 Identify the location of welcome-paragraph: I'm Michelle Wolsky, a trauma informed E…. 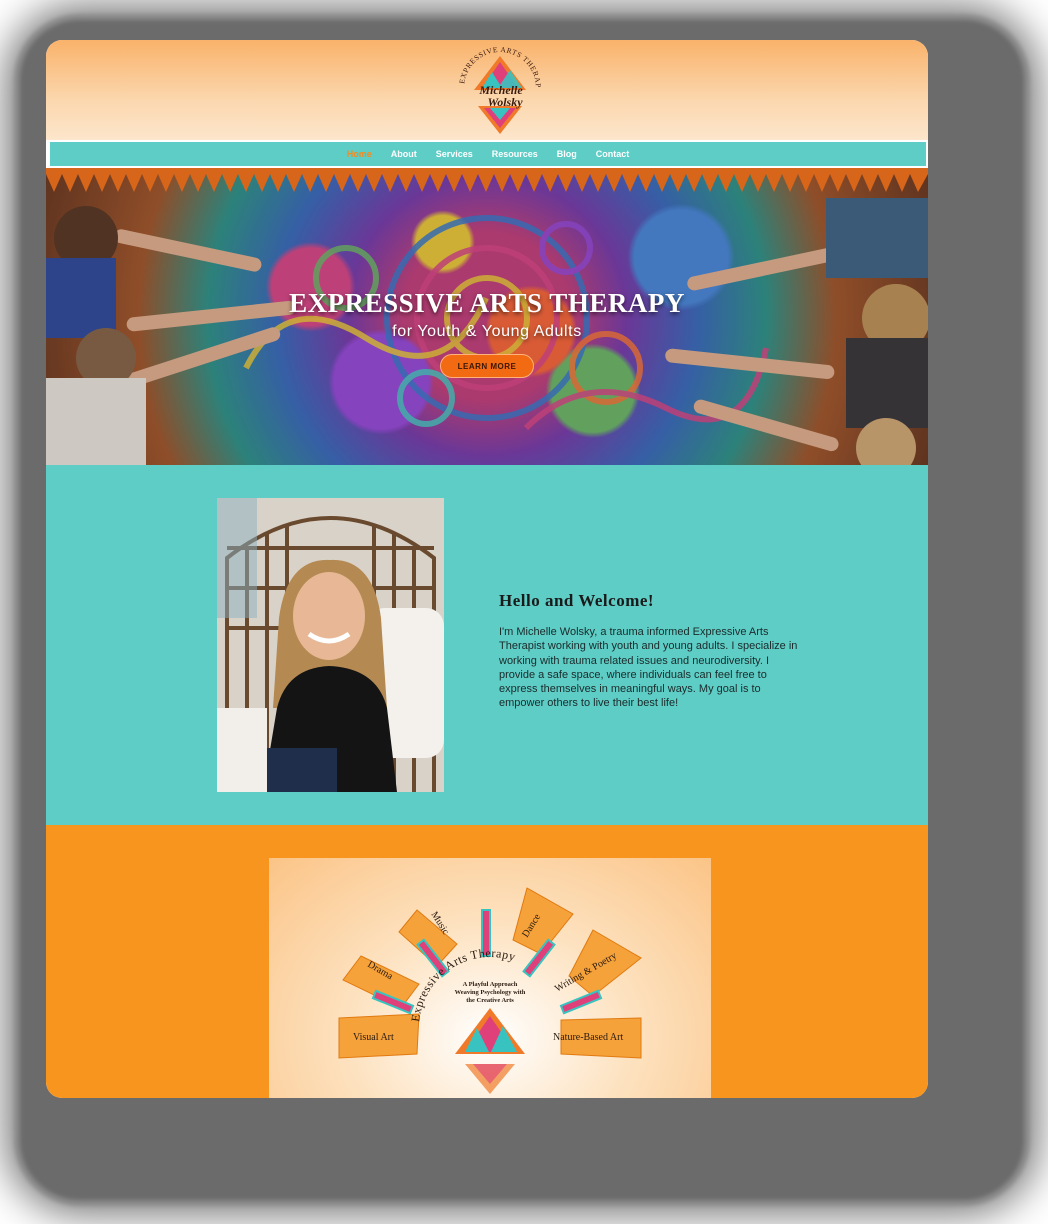
(648, 668).